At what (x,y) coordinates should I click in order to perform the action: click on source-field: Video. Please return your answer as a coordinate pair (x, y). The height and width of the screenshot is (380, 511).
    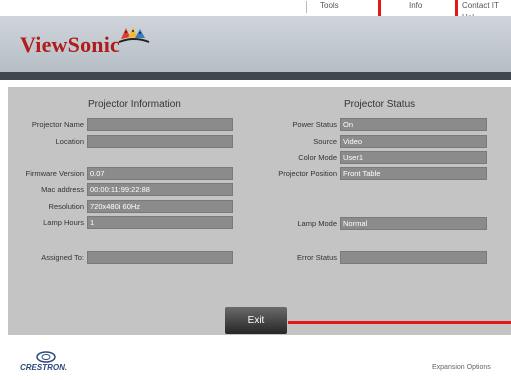
    Looking at the image, I should click on (413, 141).